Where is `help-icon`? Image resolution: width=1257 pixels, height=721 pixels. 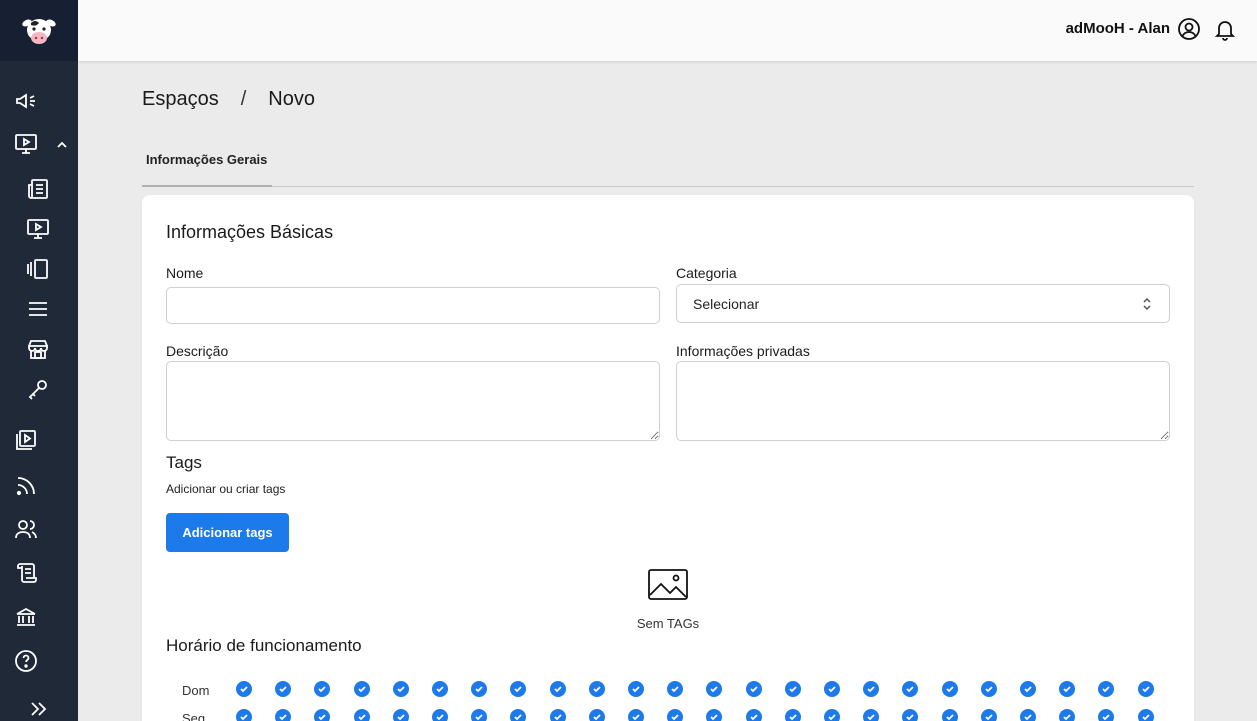
help-icon is located at coordinates (26, 661).